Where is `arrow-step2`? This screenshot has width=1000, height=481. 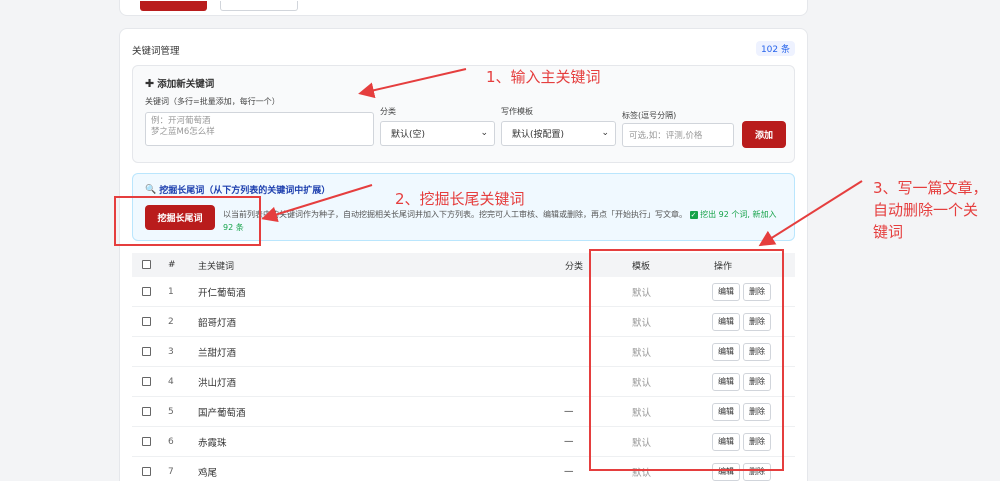 arrow-step2 is located at coordinates (317, 203).